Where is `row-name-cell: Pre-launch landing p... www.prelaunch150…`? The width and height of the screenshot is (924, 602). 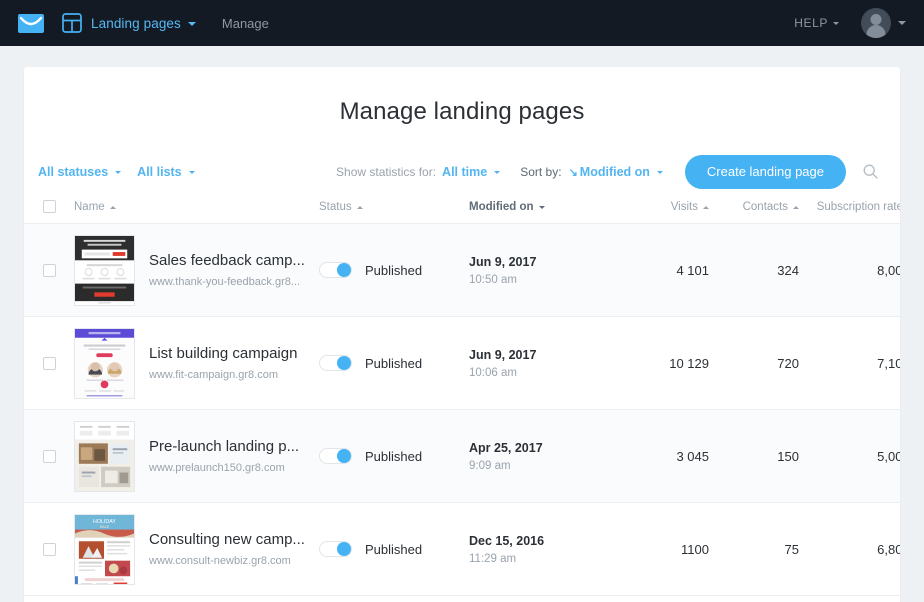
row-name-cell: Pre-launch landing p... www.prelaunch150… is located at coordinates (196, 456).